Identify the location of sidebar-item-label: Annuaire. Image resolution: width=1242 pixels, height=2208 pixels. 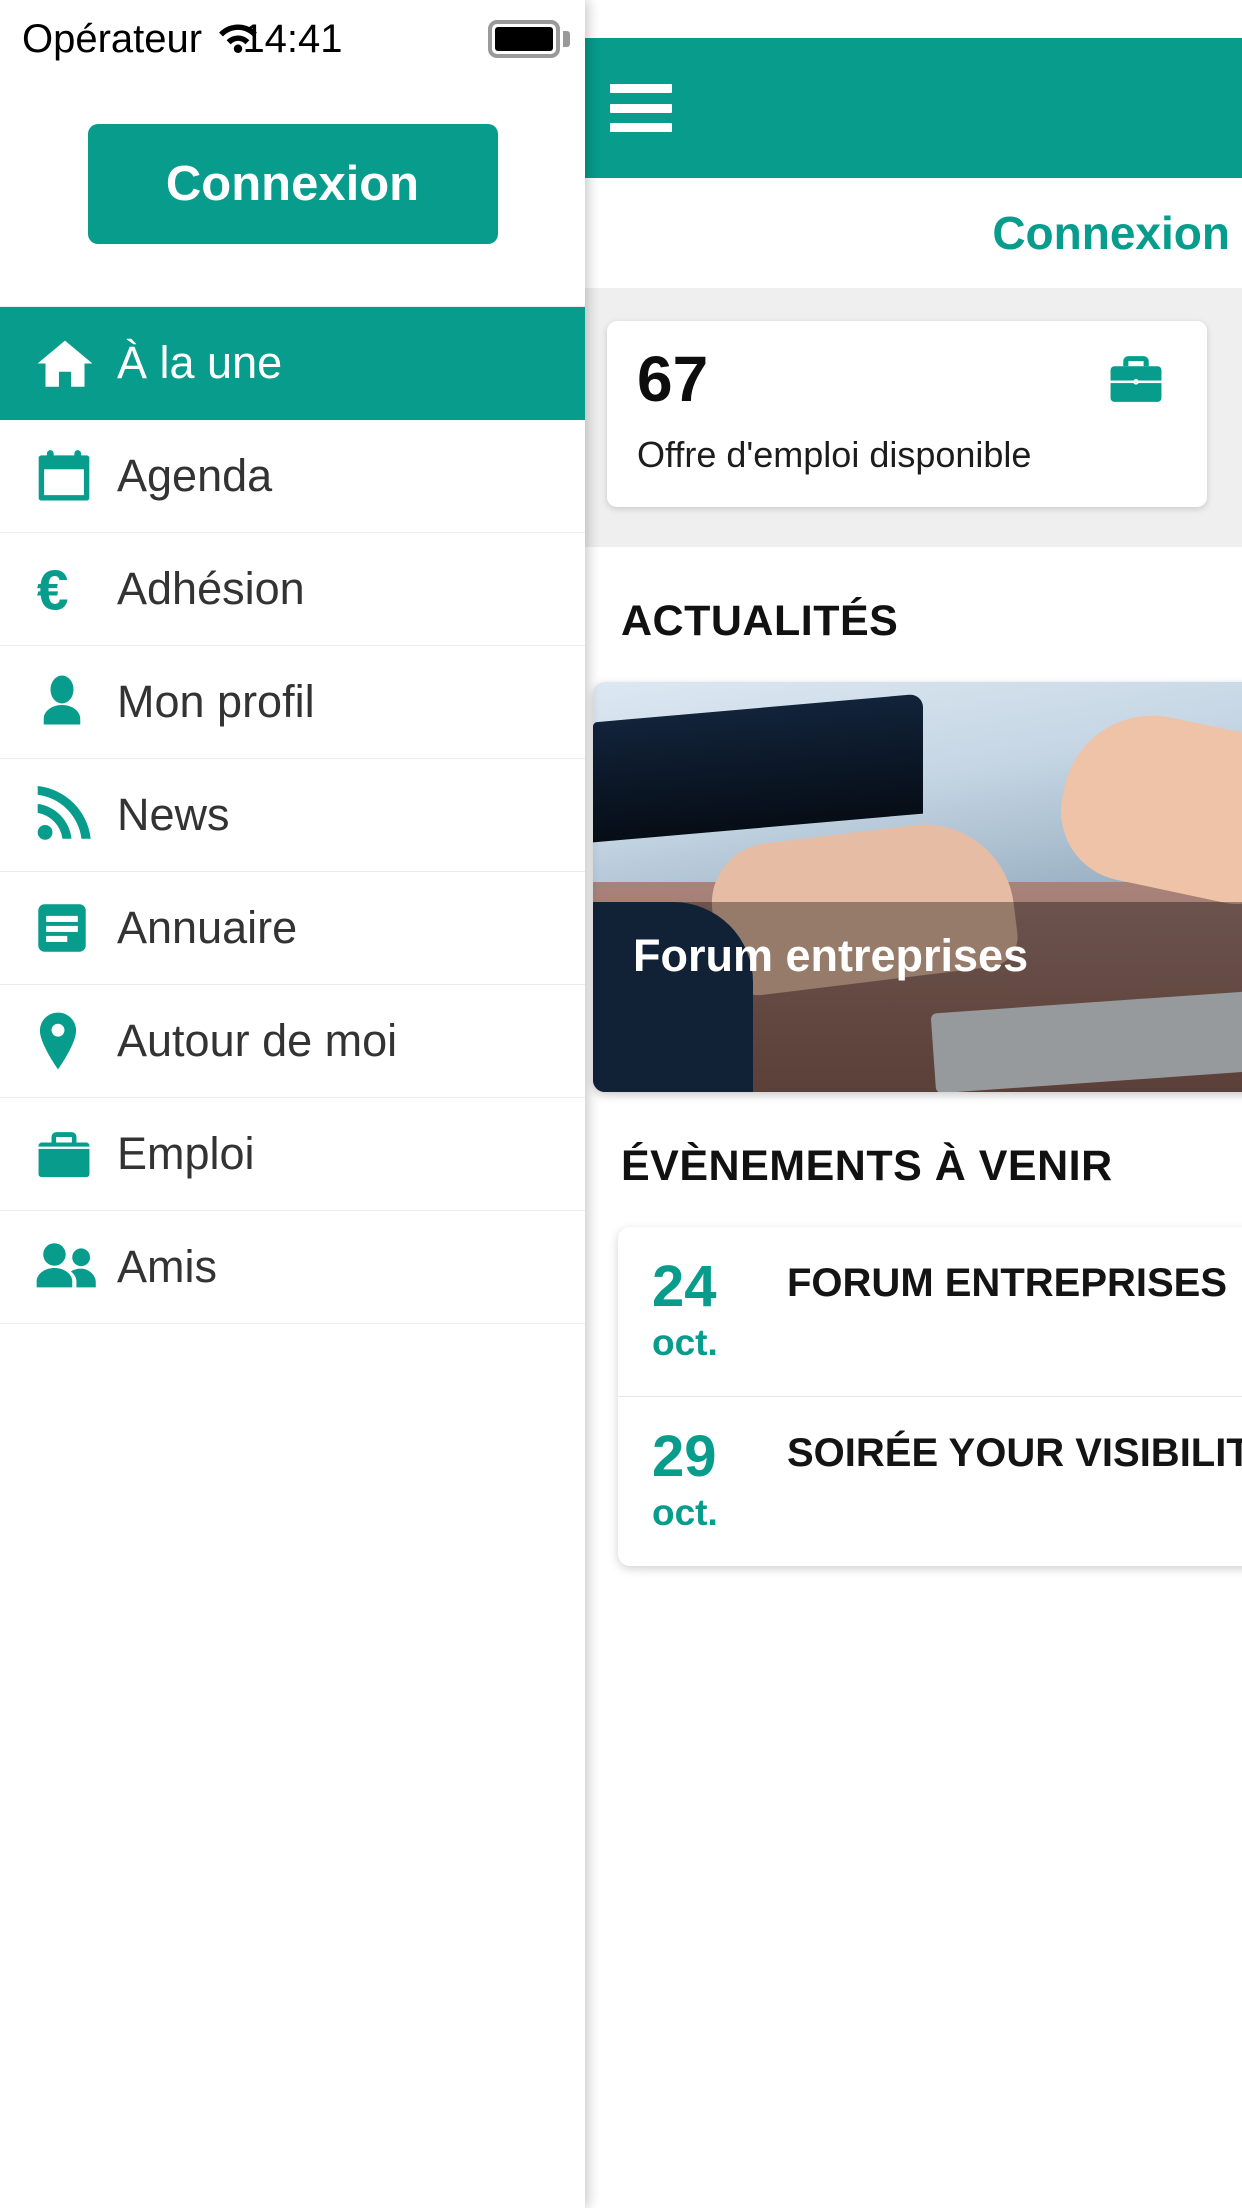
(207, 927).